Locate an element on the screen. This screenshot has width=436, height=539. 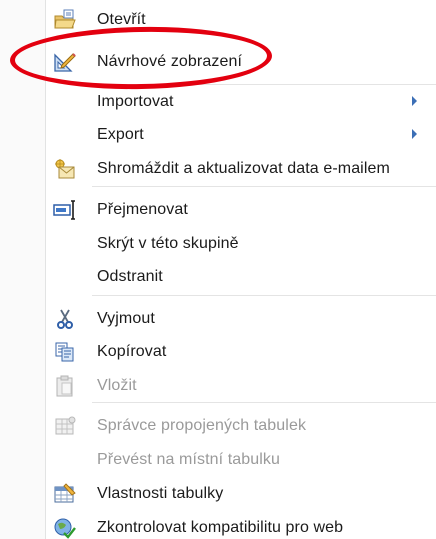
menu-item-import: Importovat is located at coordinates (218, 101).